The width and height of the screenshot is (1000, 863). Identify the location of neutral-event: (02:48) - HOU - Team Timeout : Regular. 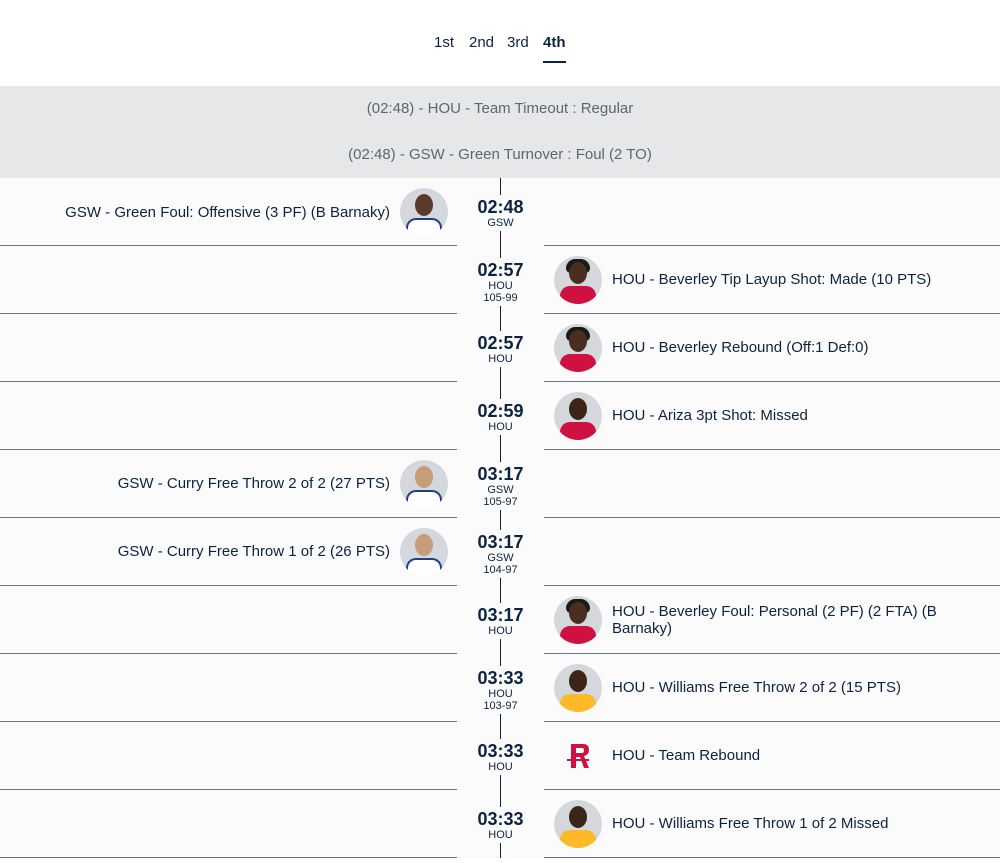
(500, 109).